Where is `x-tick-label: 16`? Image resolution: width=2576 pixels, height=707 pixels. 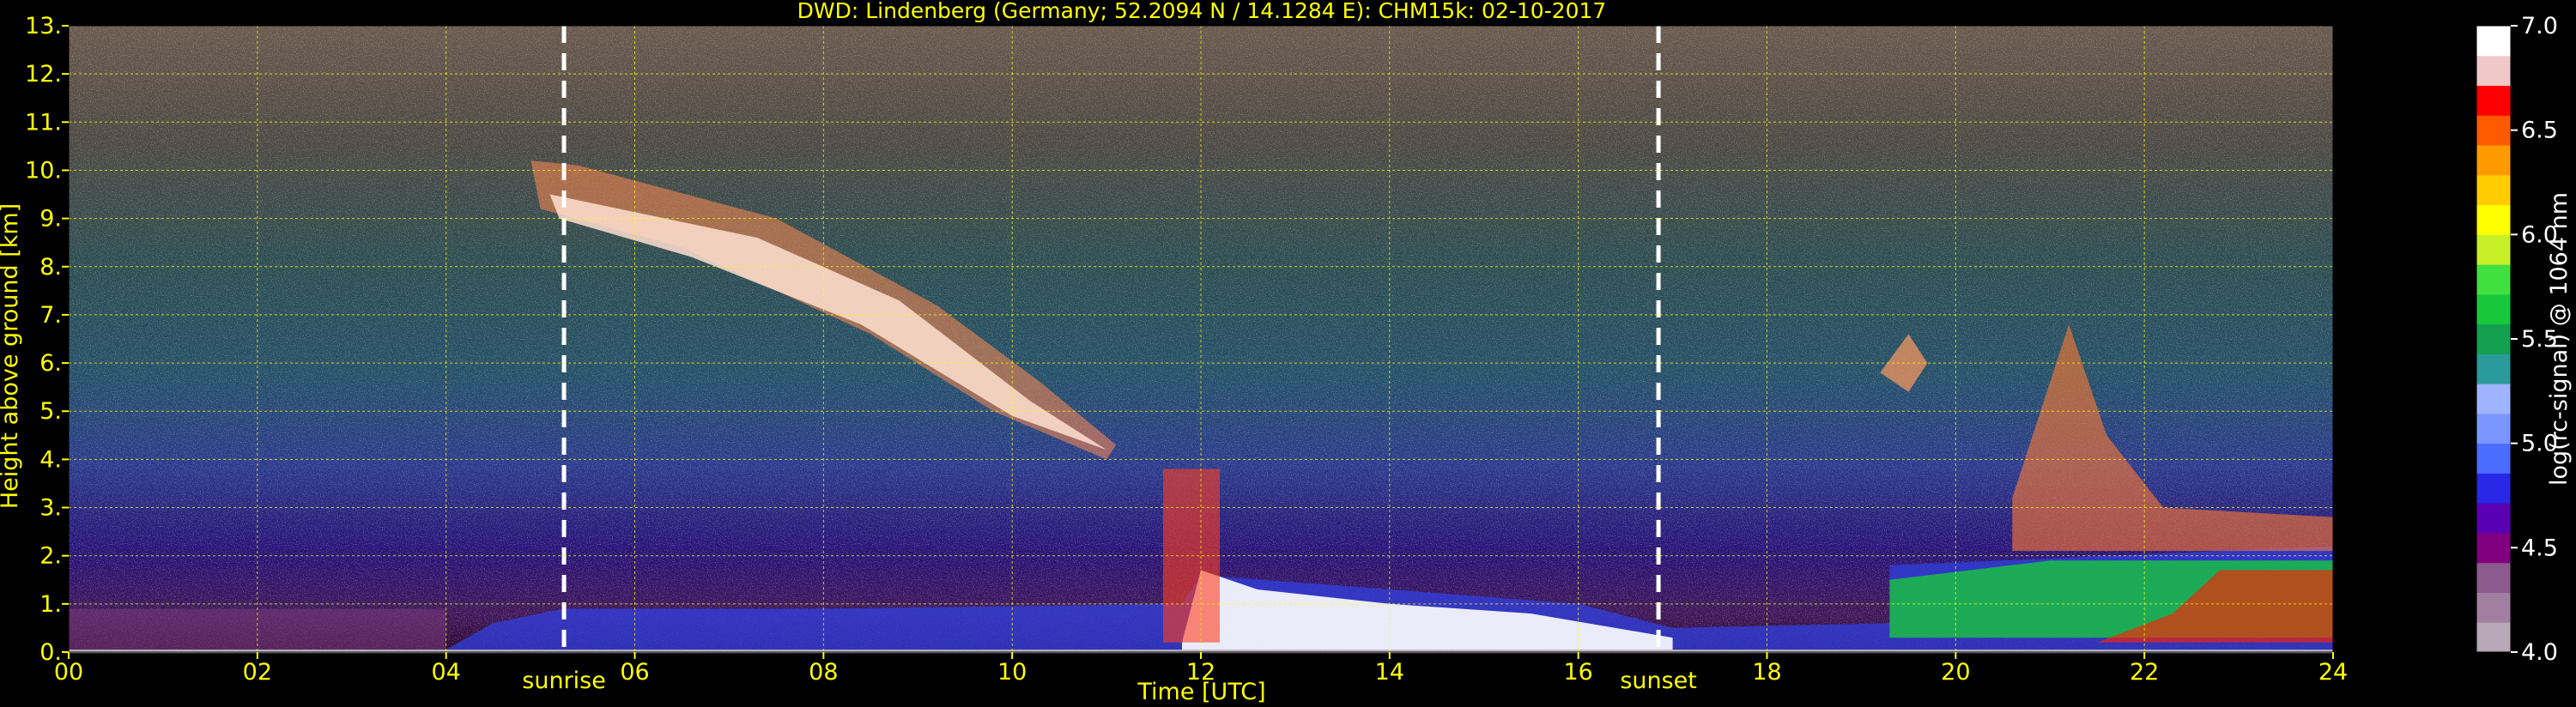
x-tick-label: 16 is located at coordinates (1577, 672).